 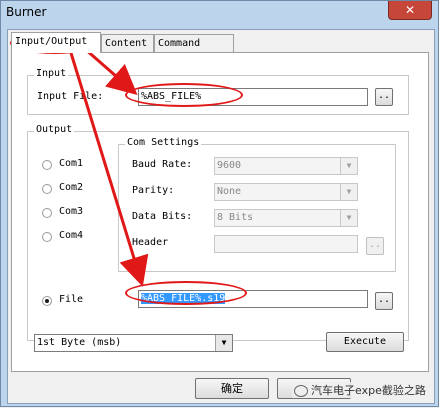 What do you see at coordinates (109, 167) in the screenshot?
I see `annotation-layer` at bounding box center [109, 167].